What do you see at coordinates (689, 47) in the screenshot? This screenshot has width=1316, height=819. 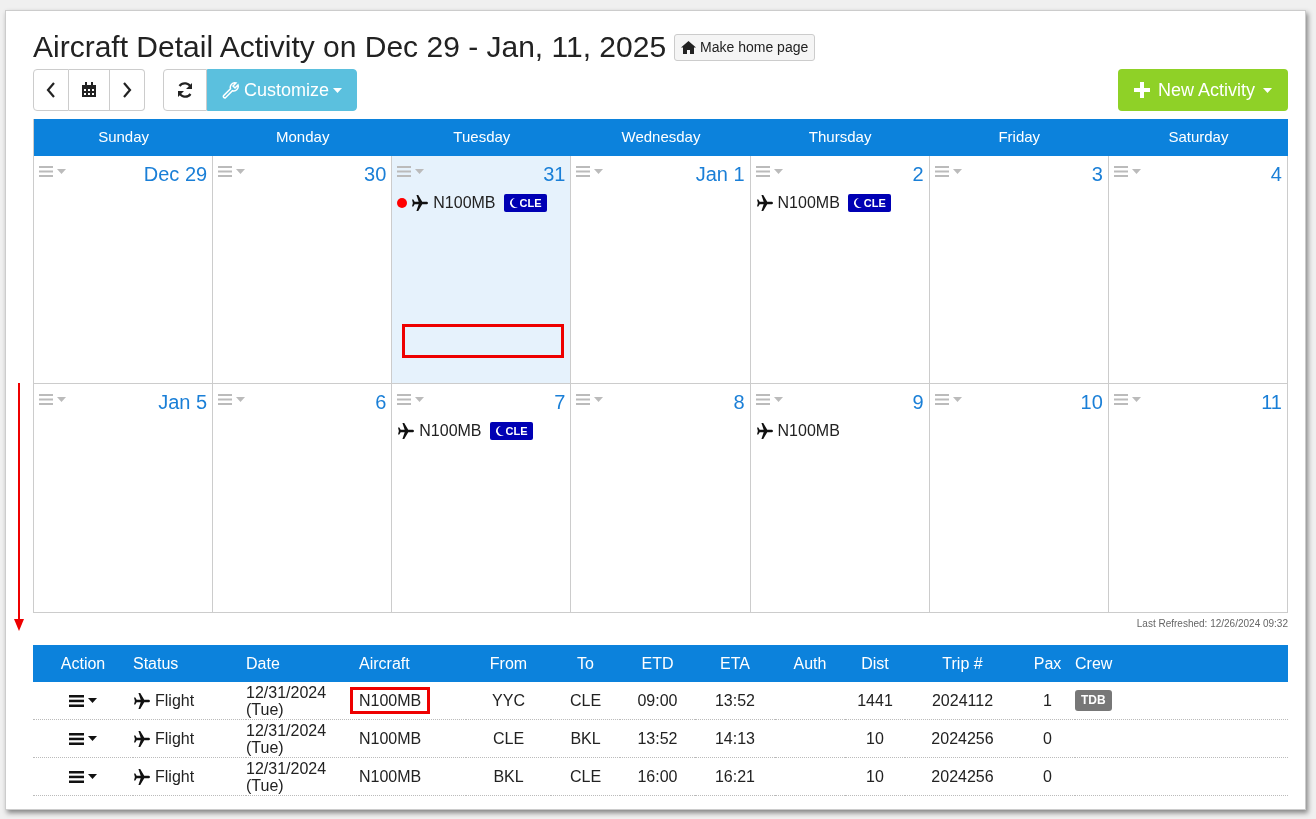 I see `home-icon` at bounding box center [689, 47].